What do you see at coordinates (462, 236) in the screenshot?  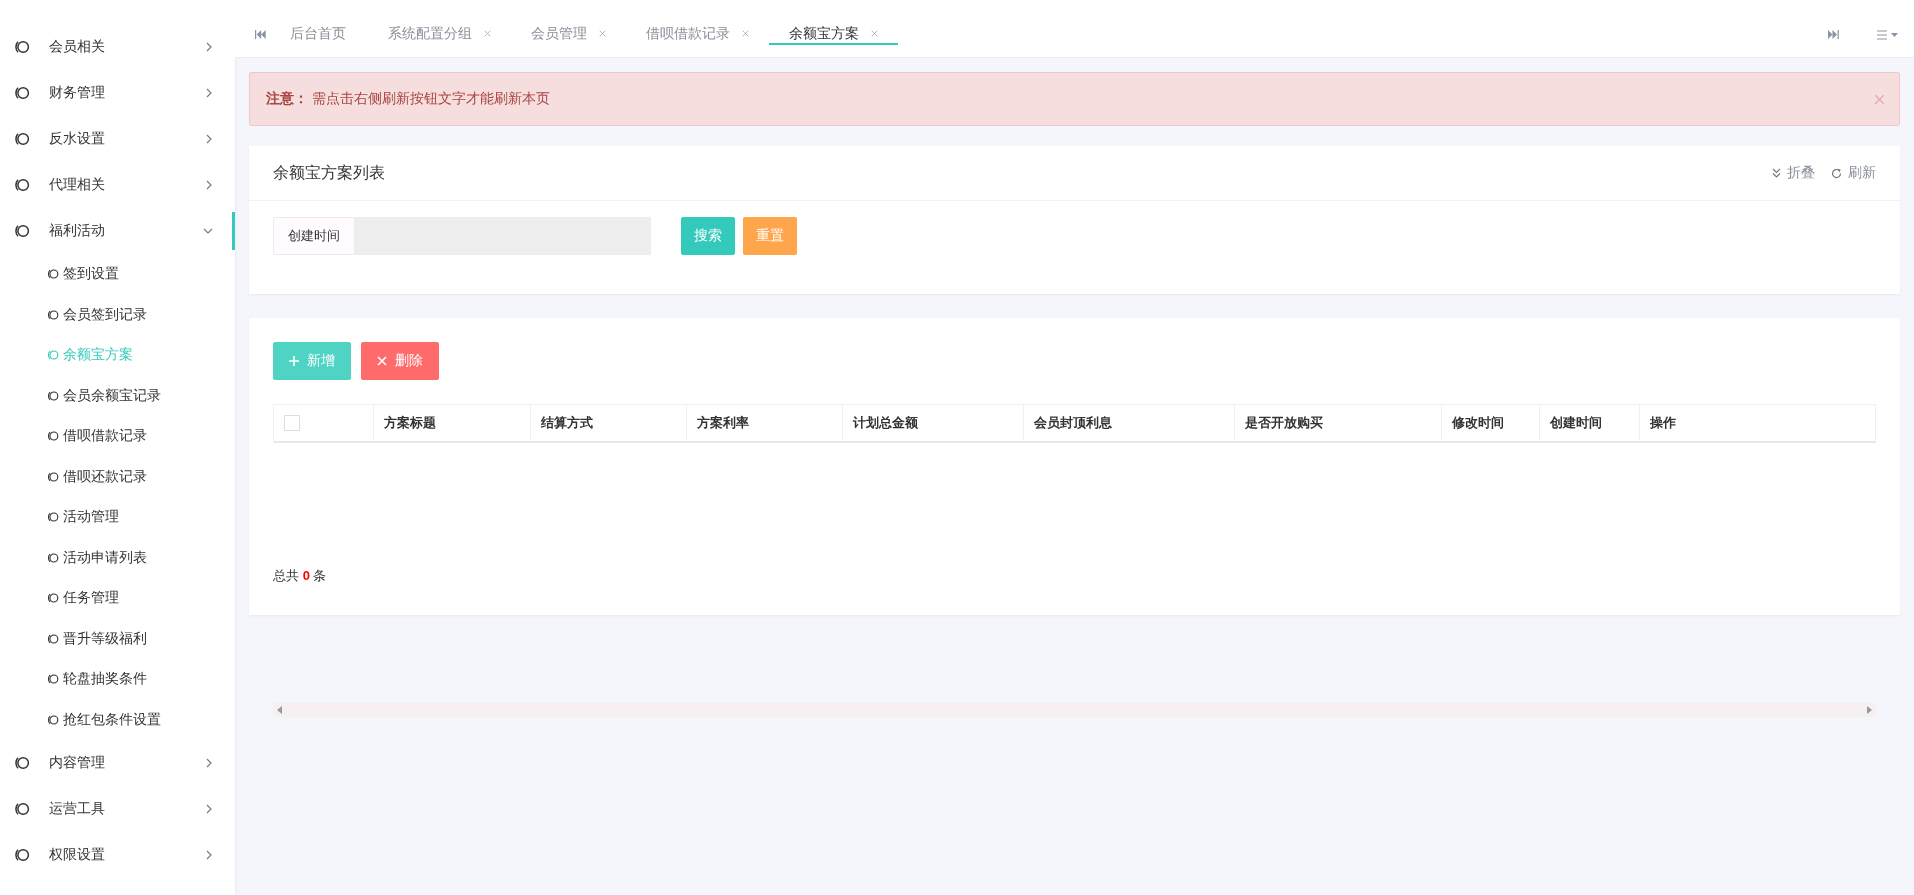 I see `date-field: 创建时间` at bounding box center [462, 236].